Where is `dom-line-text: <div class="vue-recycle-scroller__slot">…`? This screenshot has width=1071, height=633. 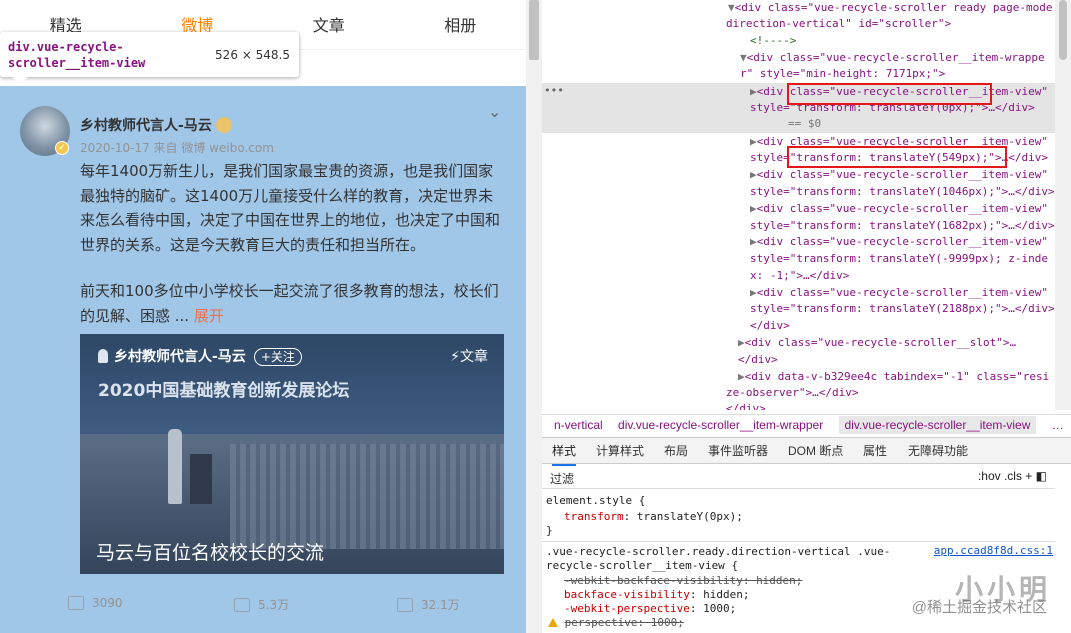
dom-line-text: <div class="vue-recycle-scroller__slot">… is located at coordinates (880, 342).